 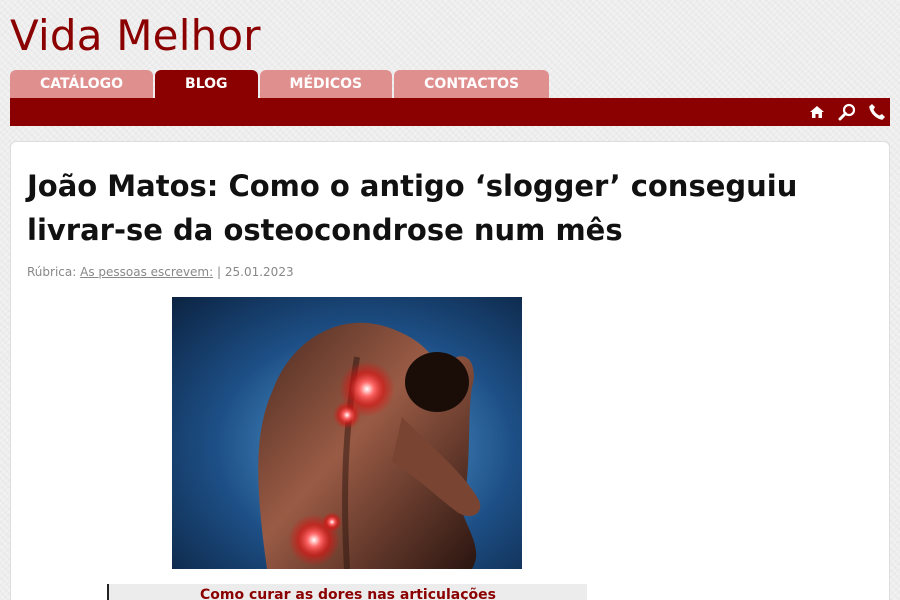 I want to click on callout-title: Como curar as dores nas articulações, so click(x=348, y=593).